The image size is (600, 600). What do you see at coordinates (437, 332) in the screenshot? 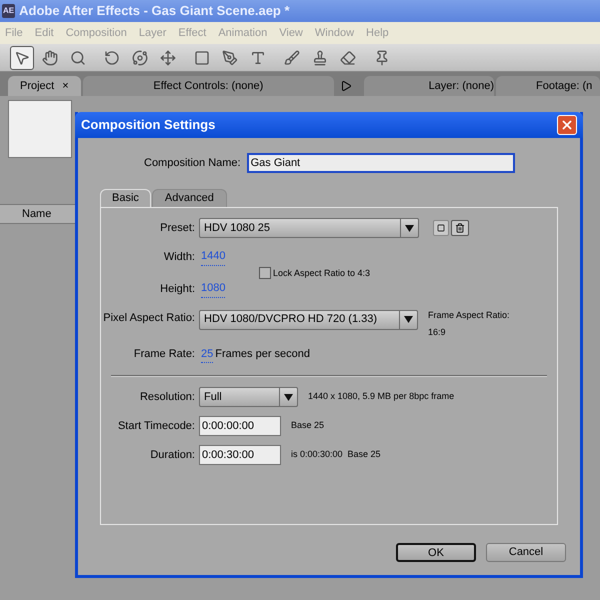
I see `frame-aspect-value: 16:9` at bounding box center [437, 332].